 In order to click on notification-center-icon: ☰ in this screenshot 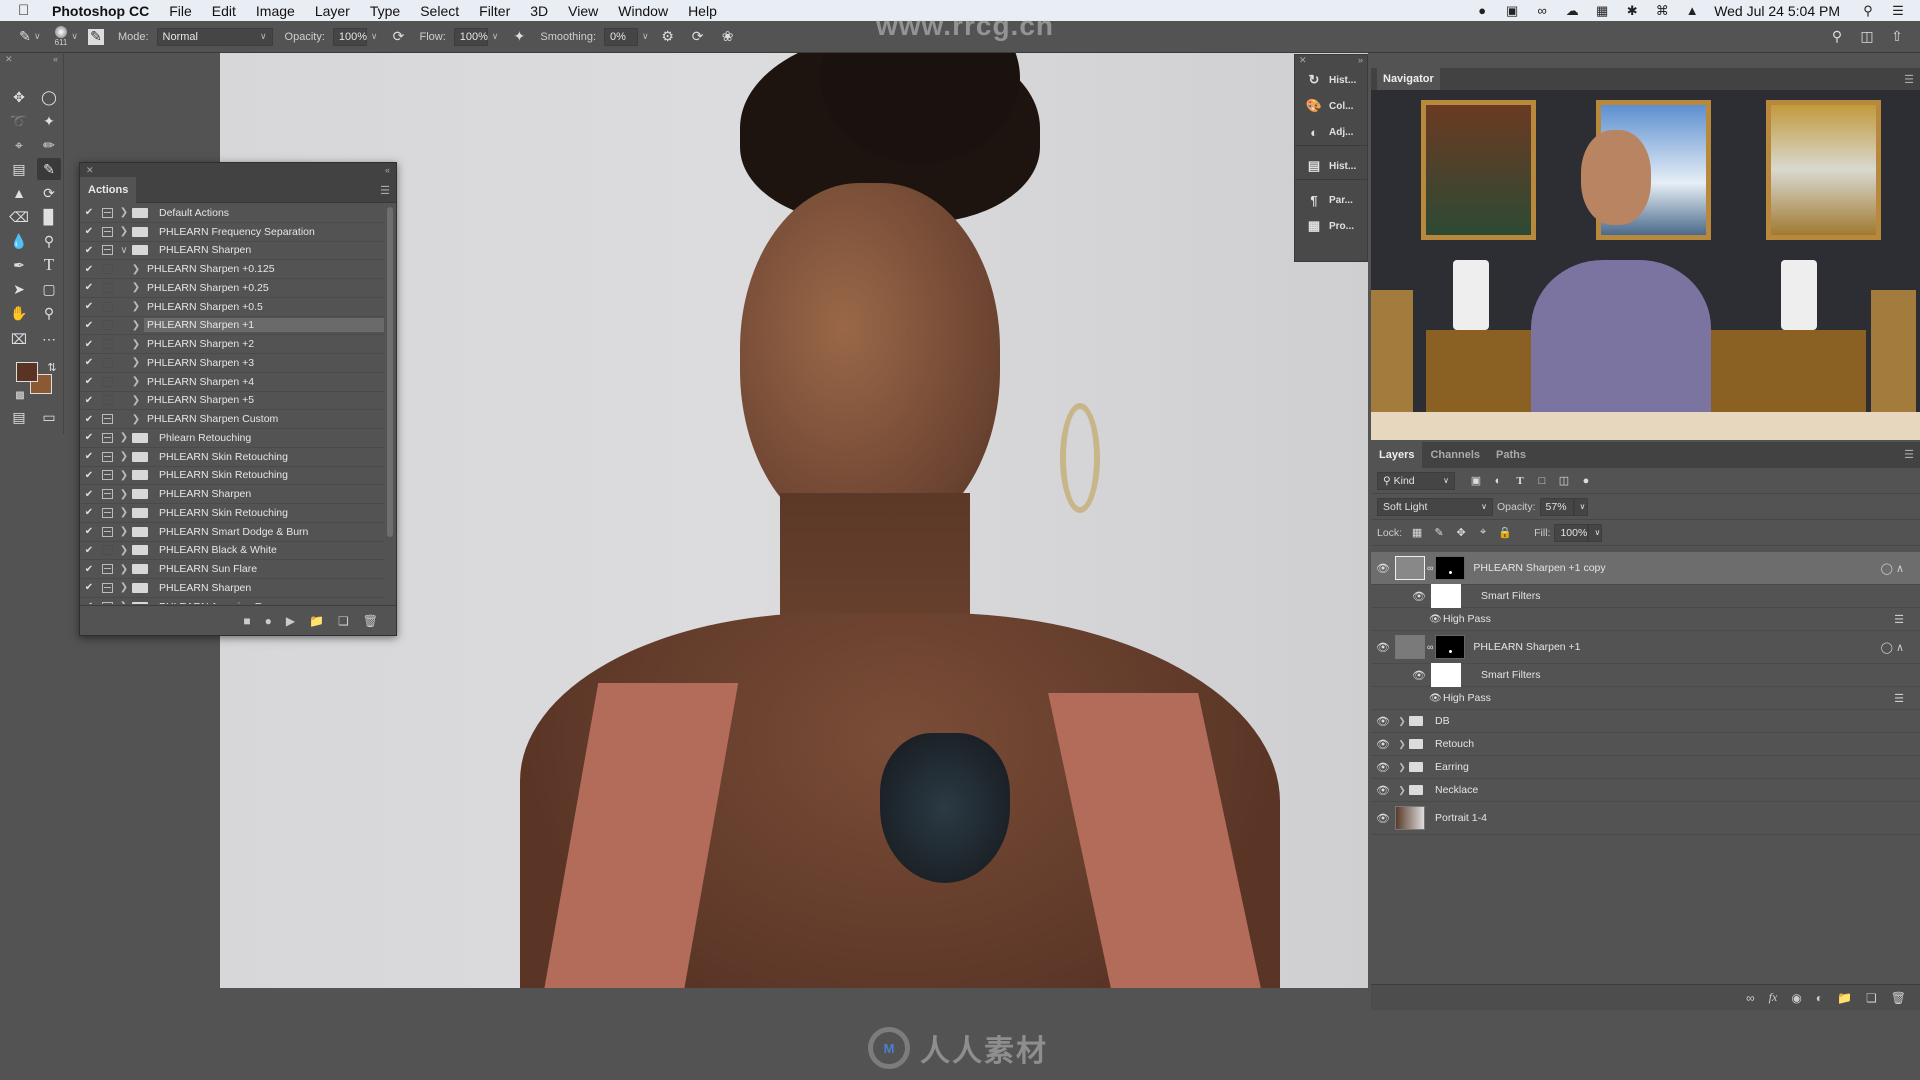, I will do `click(1898, 10)`.